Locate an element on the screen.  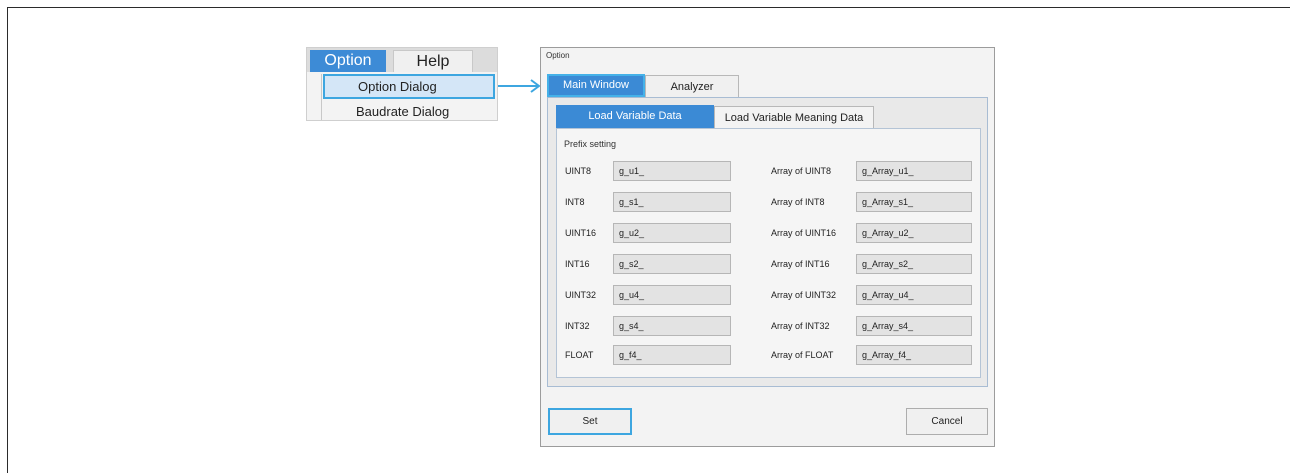
array-type-label: Array of INT8 is located at coordinates (798, 202).